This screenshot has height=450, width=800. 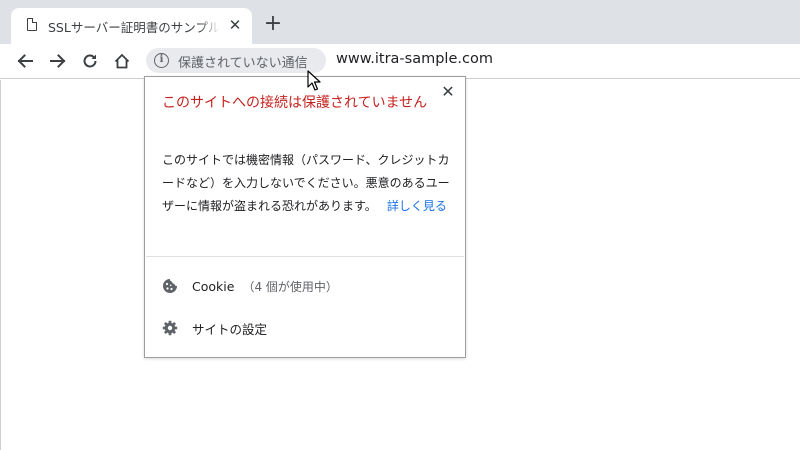 What do you see at coordinates (307, 328) in the screenshot?
I see `site-settings-row: サイトの設定` at bounding box center [307, 328].